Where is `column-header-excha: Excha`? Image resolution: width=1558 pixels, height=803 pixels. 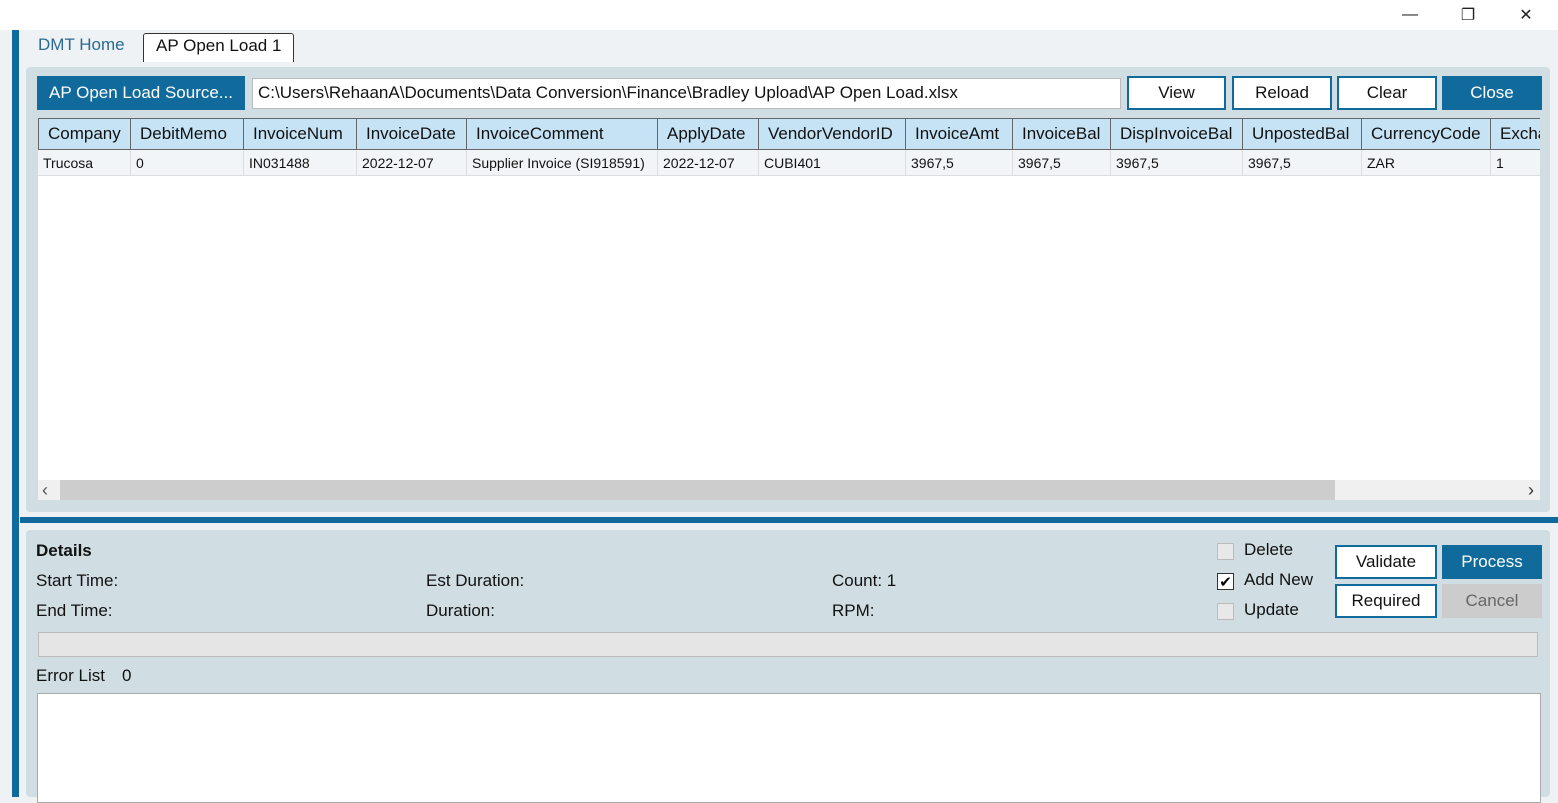
column-header-excha: Excha is located at coordinates (1515, 134).